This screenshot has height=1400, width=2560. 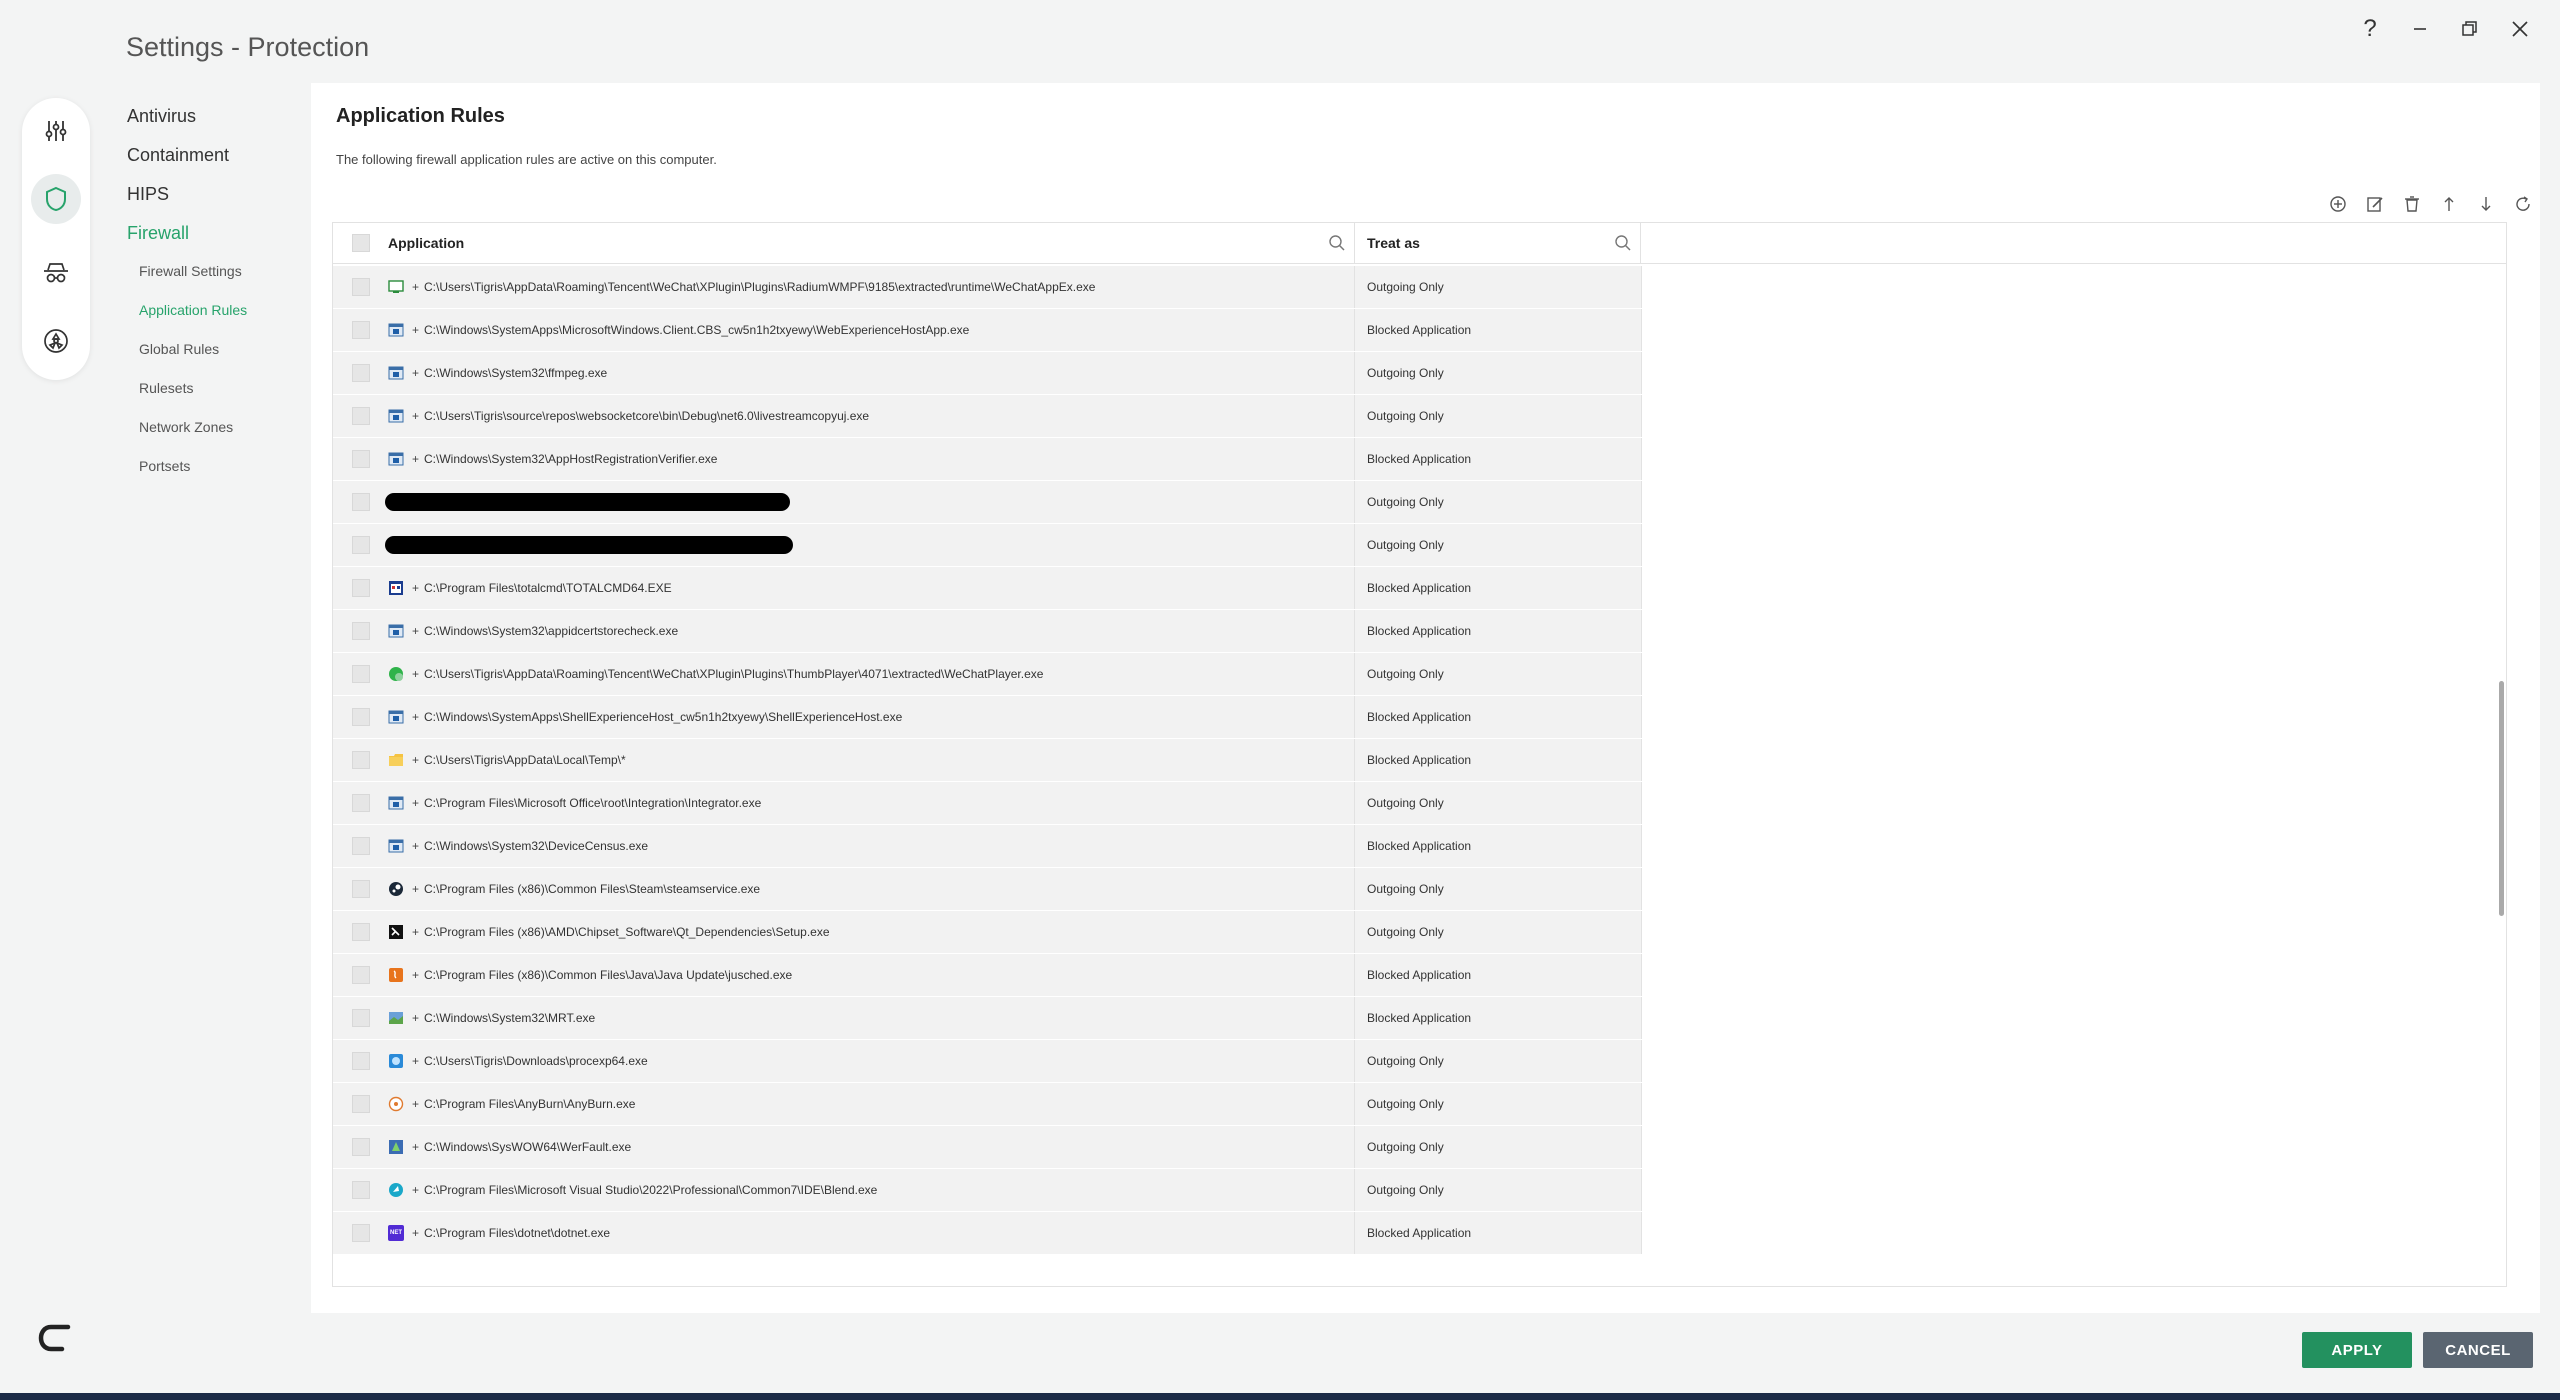 What do you see at coordinates (844, 1104) in the screenshot?
I see `application-cell: + C:\Program Files\AnyBurn\AnyBurn.exe` at bounding box center [844, 1104].